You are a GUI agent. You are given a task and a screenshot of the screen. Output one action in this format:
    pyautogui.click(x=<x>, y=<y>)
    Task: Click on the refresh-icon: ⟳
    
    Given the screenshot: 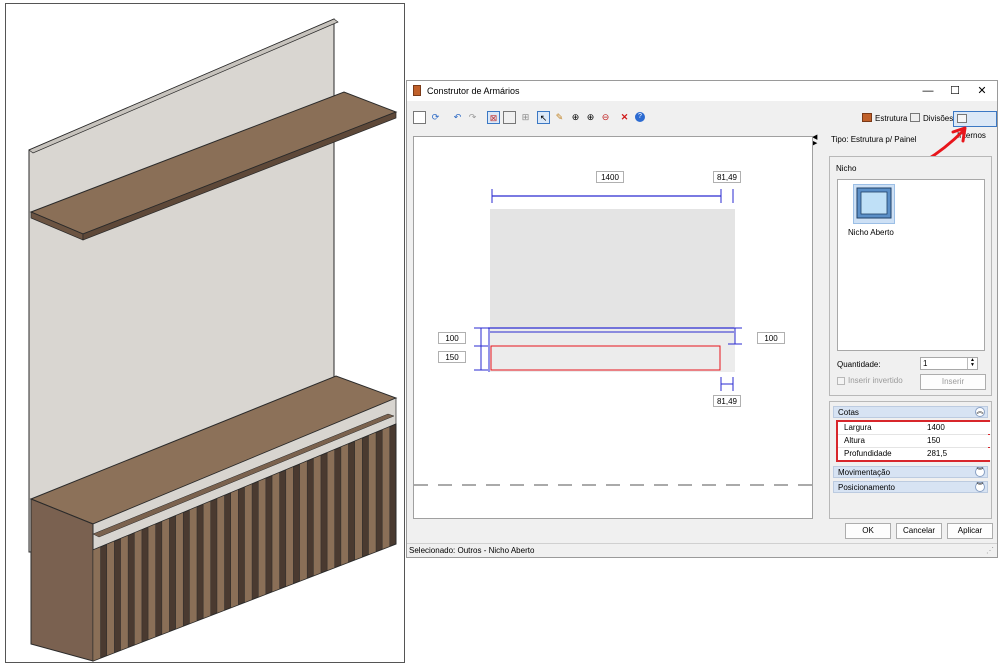 What is the action you would take?
    pyautogui.click(x=435, y=117)
    